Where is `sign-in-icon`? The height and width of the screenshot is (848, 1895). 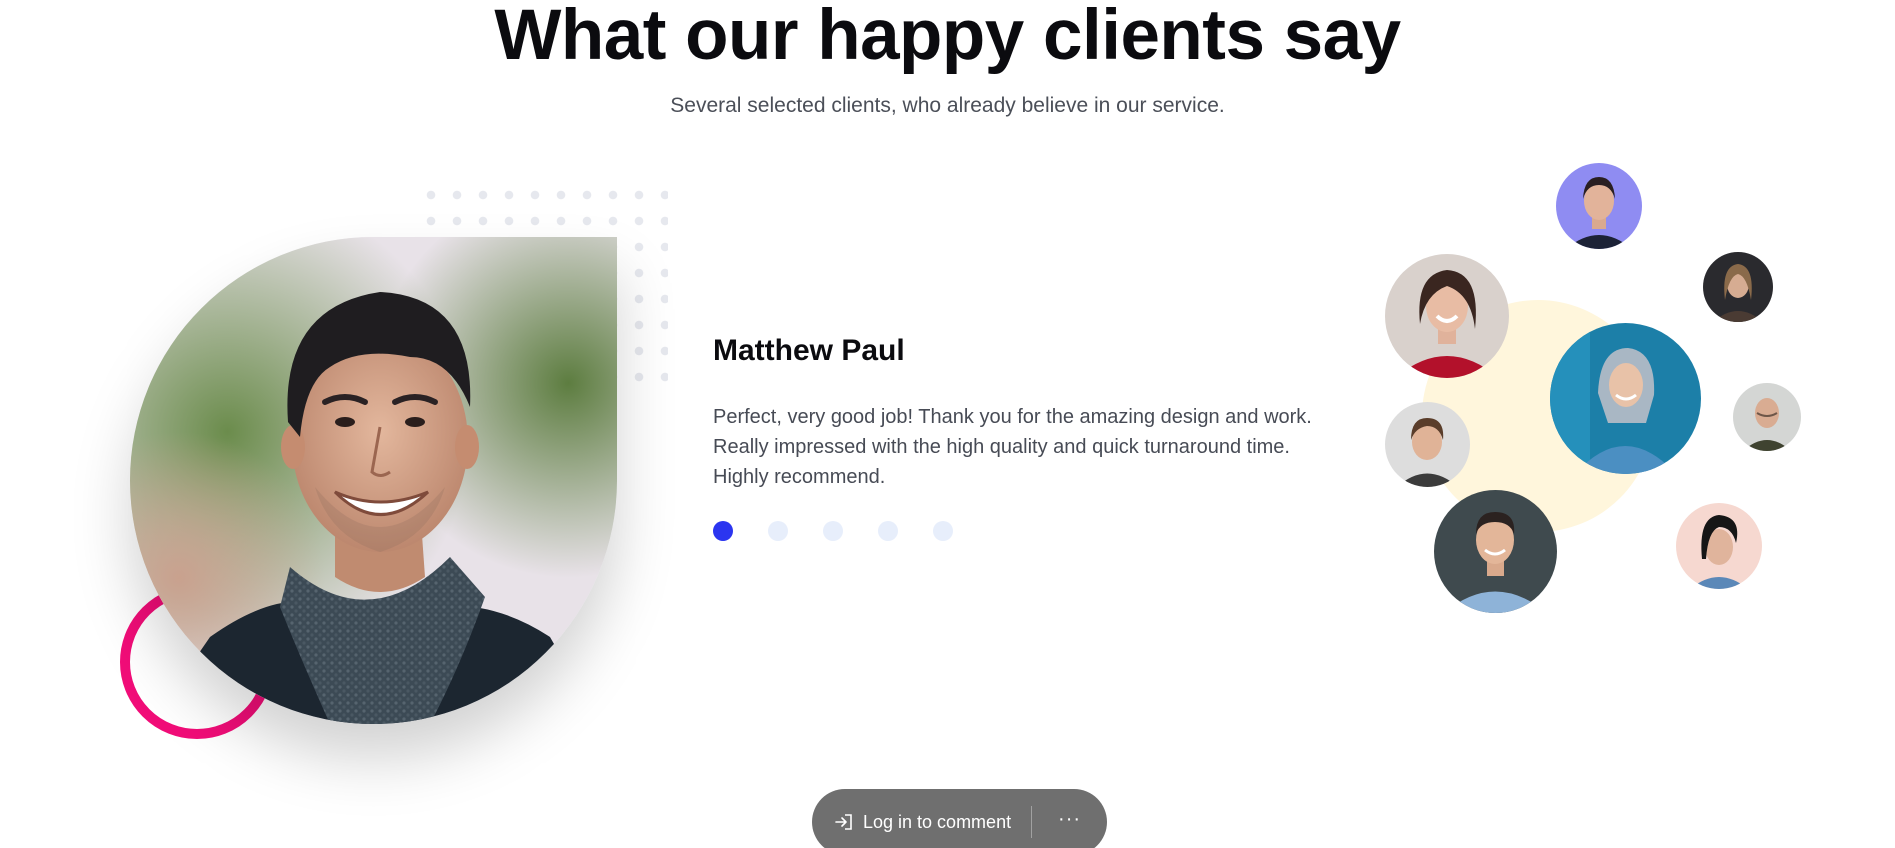 sign-in-icon is located at coordinates (843, 822).